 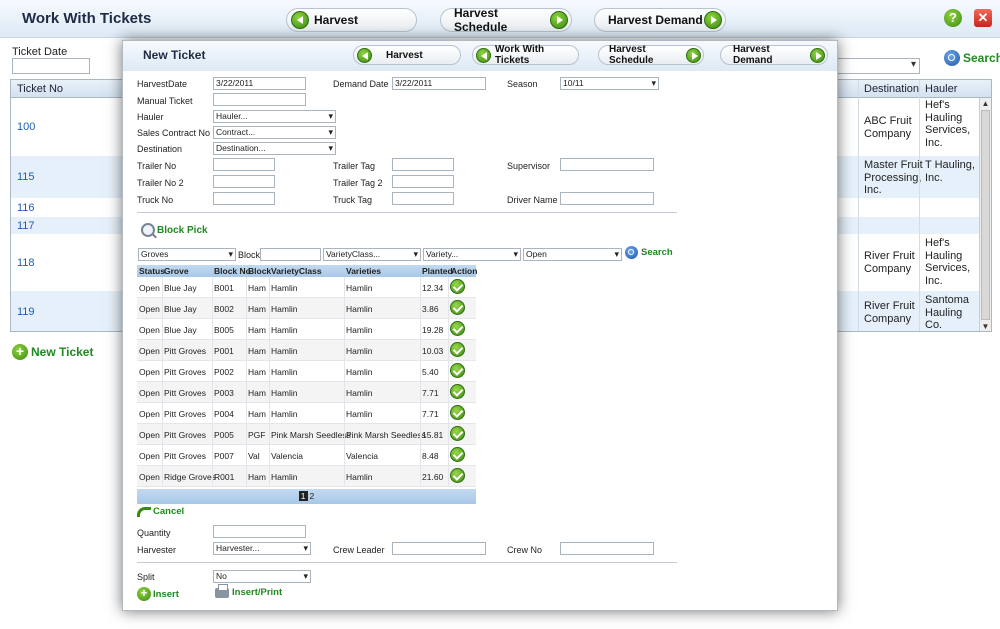 I want to click on grid-search-button: Search, so click(x=649, y=252).